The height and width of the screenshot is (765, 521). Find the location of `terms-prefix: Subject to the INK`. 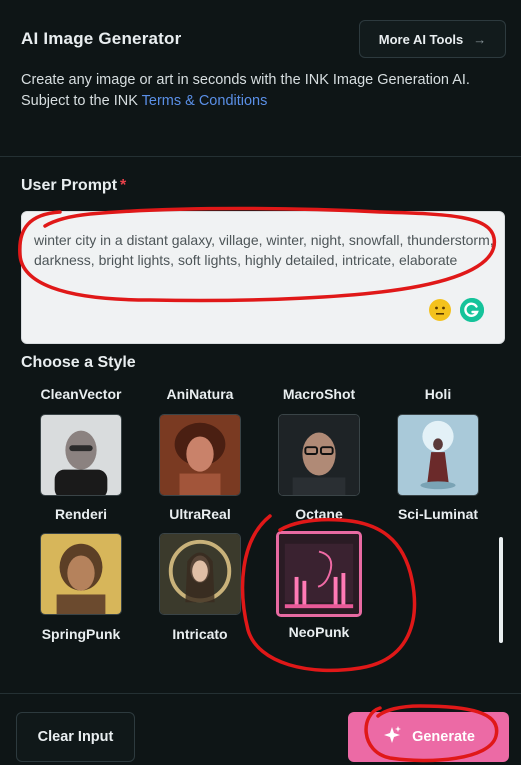

terms-prefix: Subject to the INK is located at coordinates (81, 100).